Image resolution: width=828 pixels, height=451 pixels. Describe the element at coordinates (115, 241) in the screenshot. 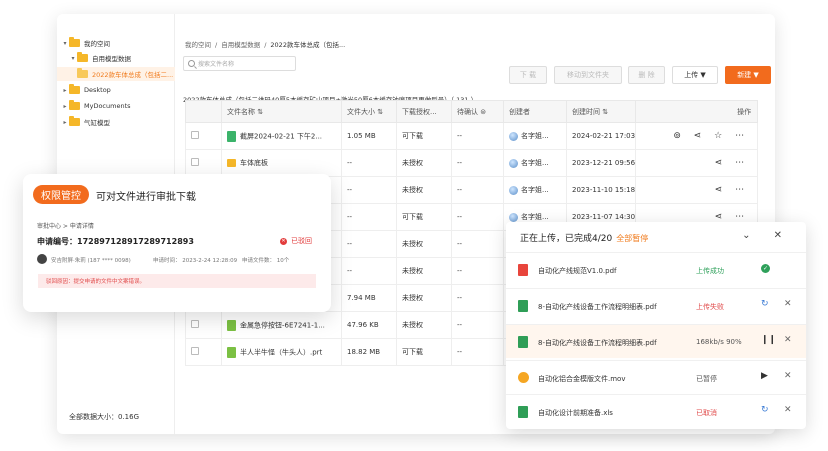

I see `application-number: 申请编号：172897128917289712893` at that location.